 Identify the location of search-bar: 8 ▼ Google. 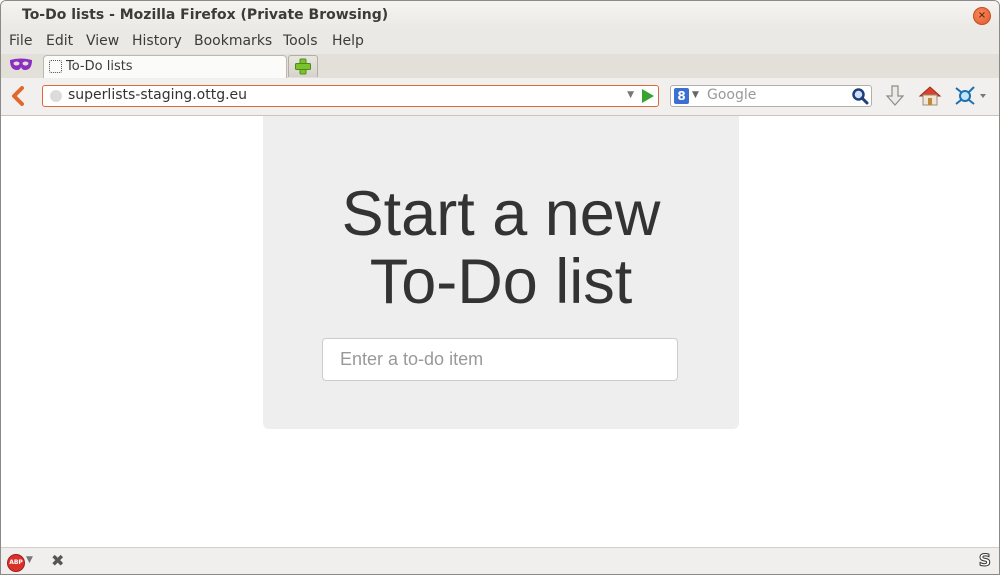
(771, 96).